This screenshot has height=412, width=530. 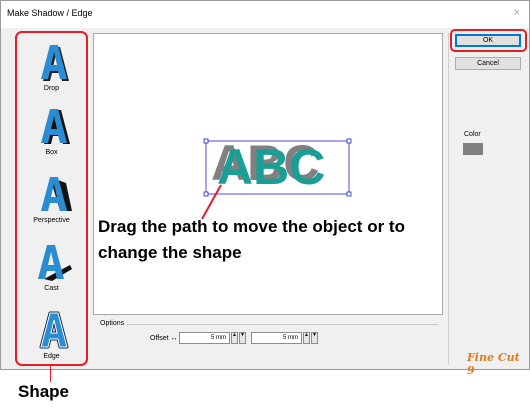 I want to click on fine-cut-logo: Fine Cut 9, so click(x=493, y=364).